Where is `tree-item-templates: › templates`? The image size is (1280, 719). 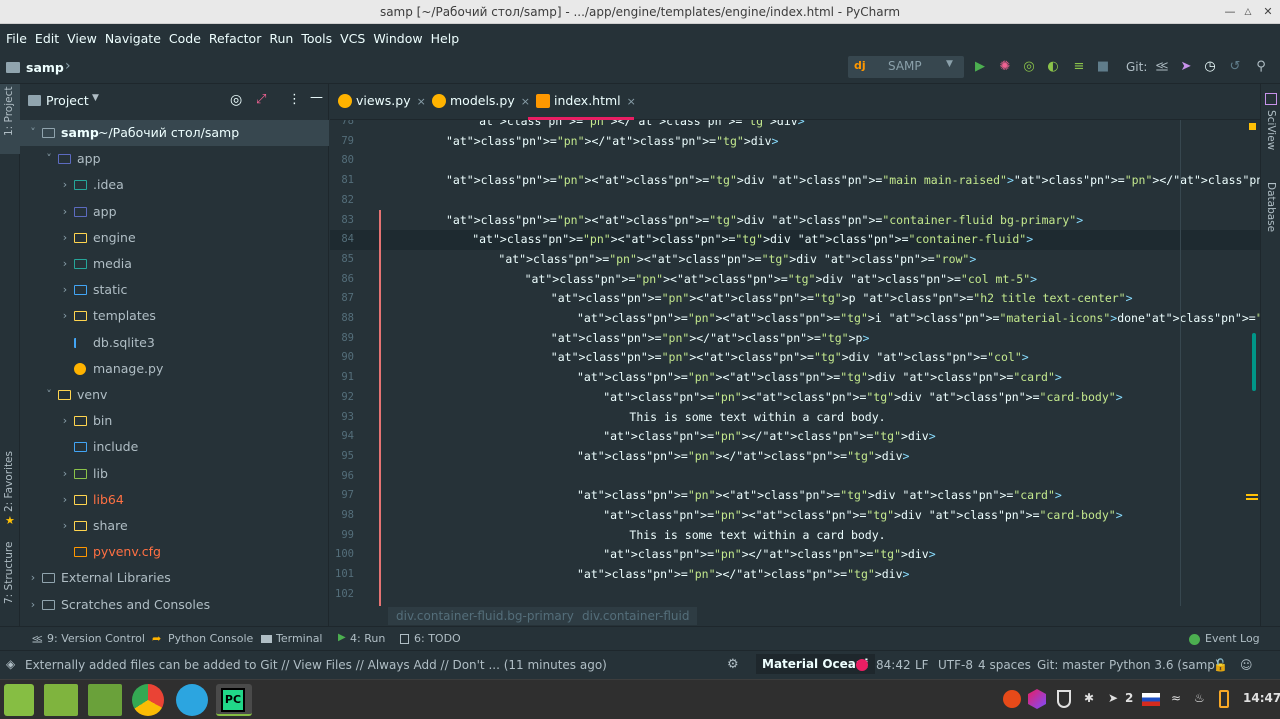 tree-item-templates: › templates is located at coordinates (174, 316).